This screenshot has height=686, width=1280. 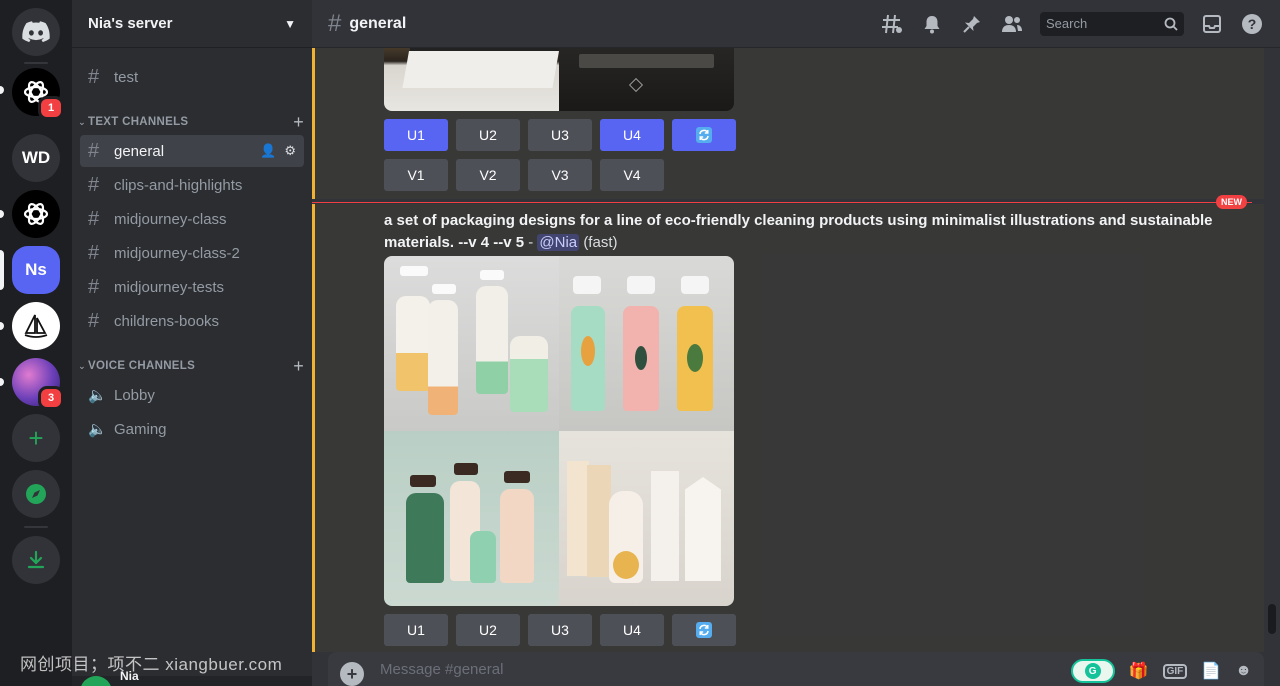 I want to click on chevron-down-icon: ⌄, so click(x=82, y=365).